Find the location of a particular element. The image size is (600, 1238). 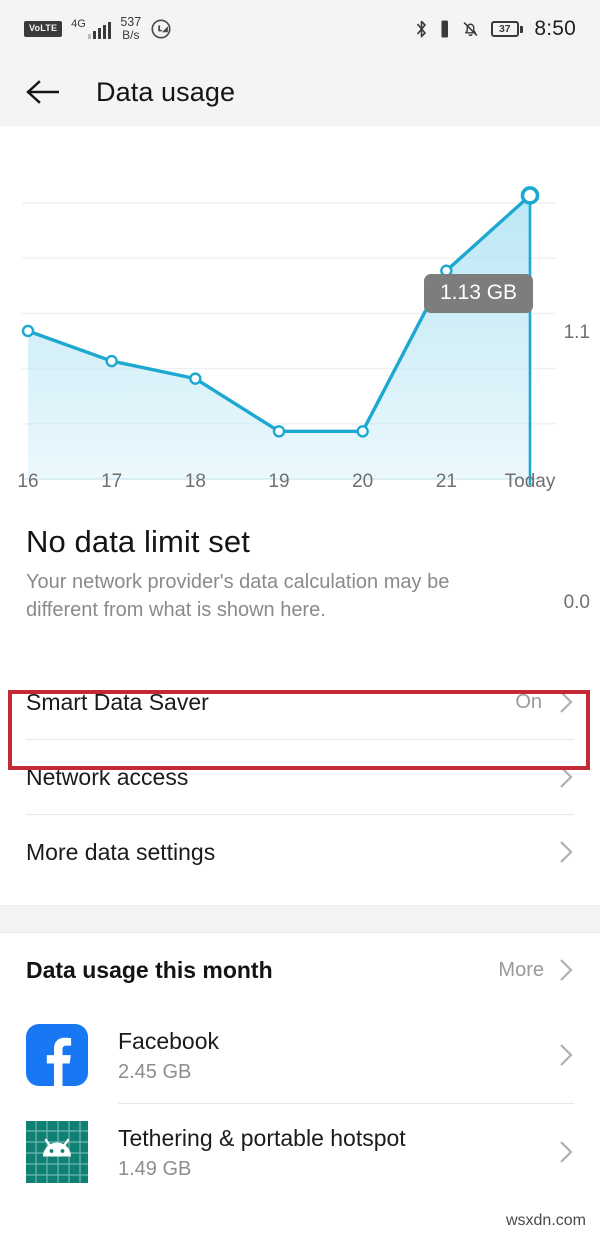

page-title: Data usage is located at coordinates (166, 91).